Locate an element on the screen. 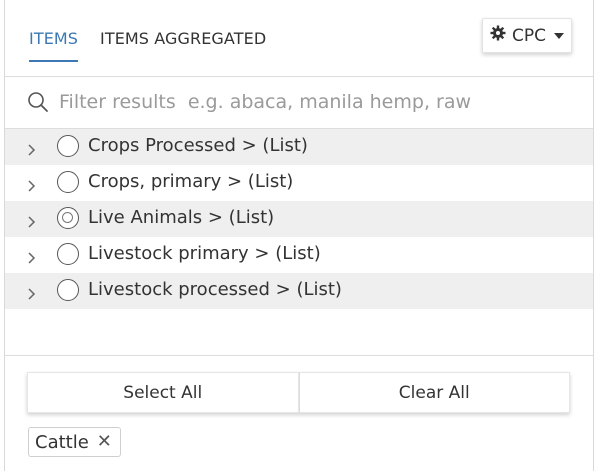  list-empty-area is located at coordinates (299, 332).